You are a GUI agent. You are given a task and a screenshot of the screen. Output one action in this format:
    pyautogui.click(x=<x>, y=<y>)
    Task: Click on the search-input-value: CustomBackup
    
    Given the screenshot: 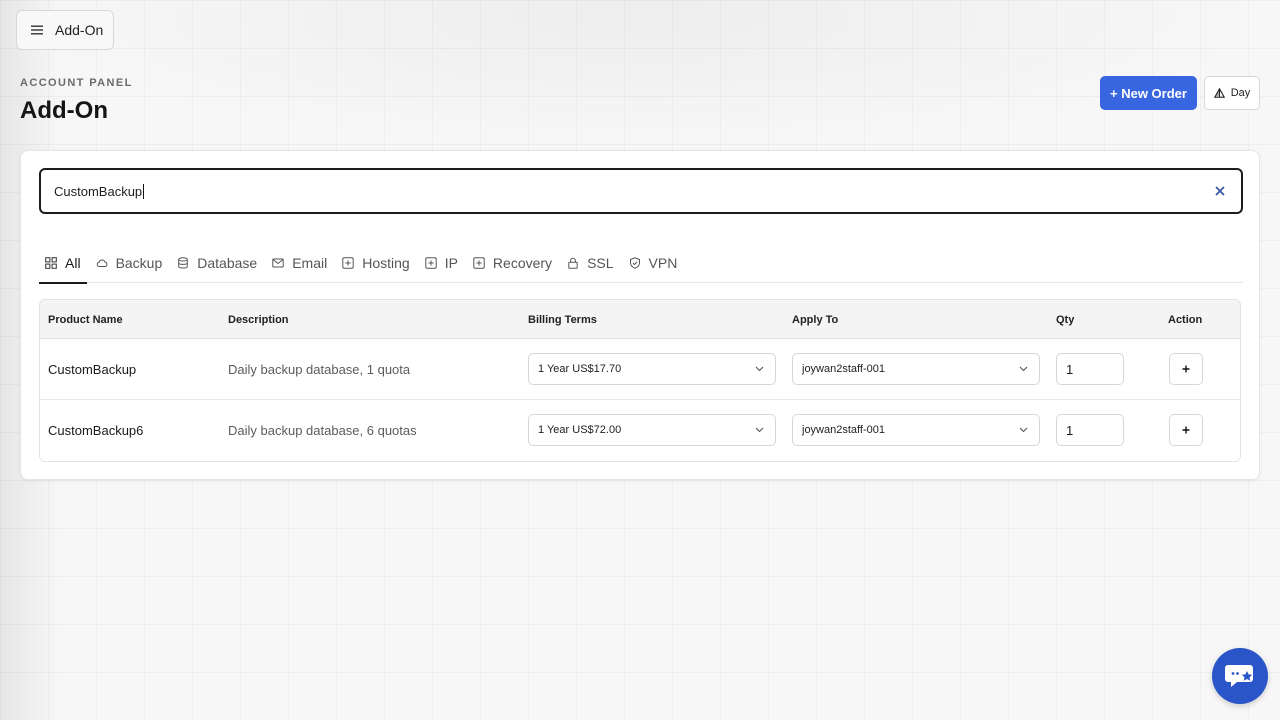 What is the action you would take?
    pyautogui.click(x=98, y=191)
    